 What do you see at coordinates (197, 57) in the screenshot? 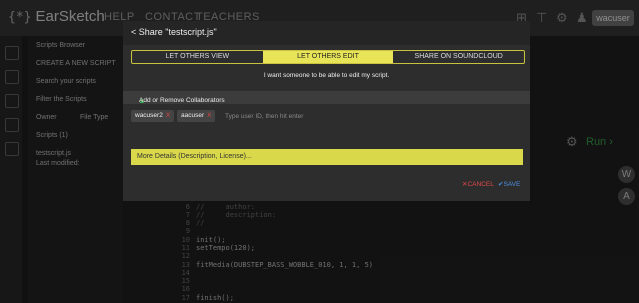
I see `tab-let-others-view: LET OTHERS VIEW` at bounding box center [197, 57].